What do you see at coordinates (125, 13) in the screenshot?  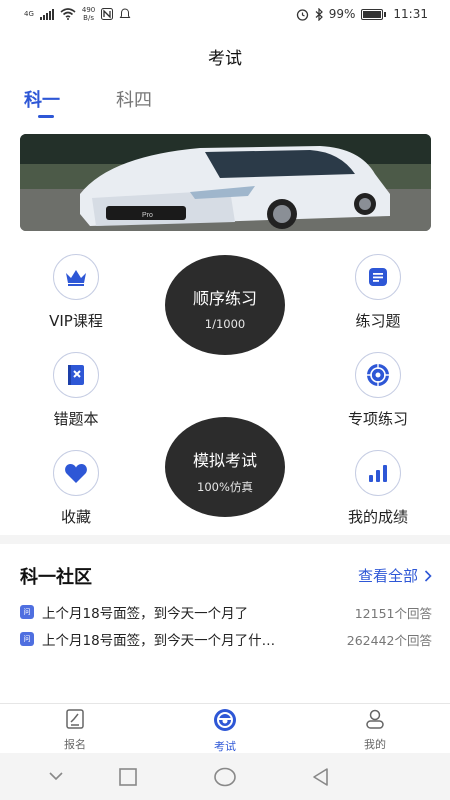 I see `notification-icon` at bounding box center [125, 13].